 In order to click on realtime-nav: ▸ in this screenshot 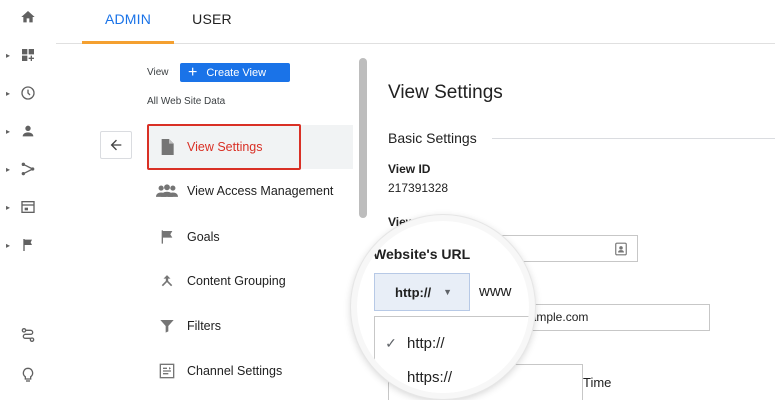, I will do `click(28, 93)`.